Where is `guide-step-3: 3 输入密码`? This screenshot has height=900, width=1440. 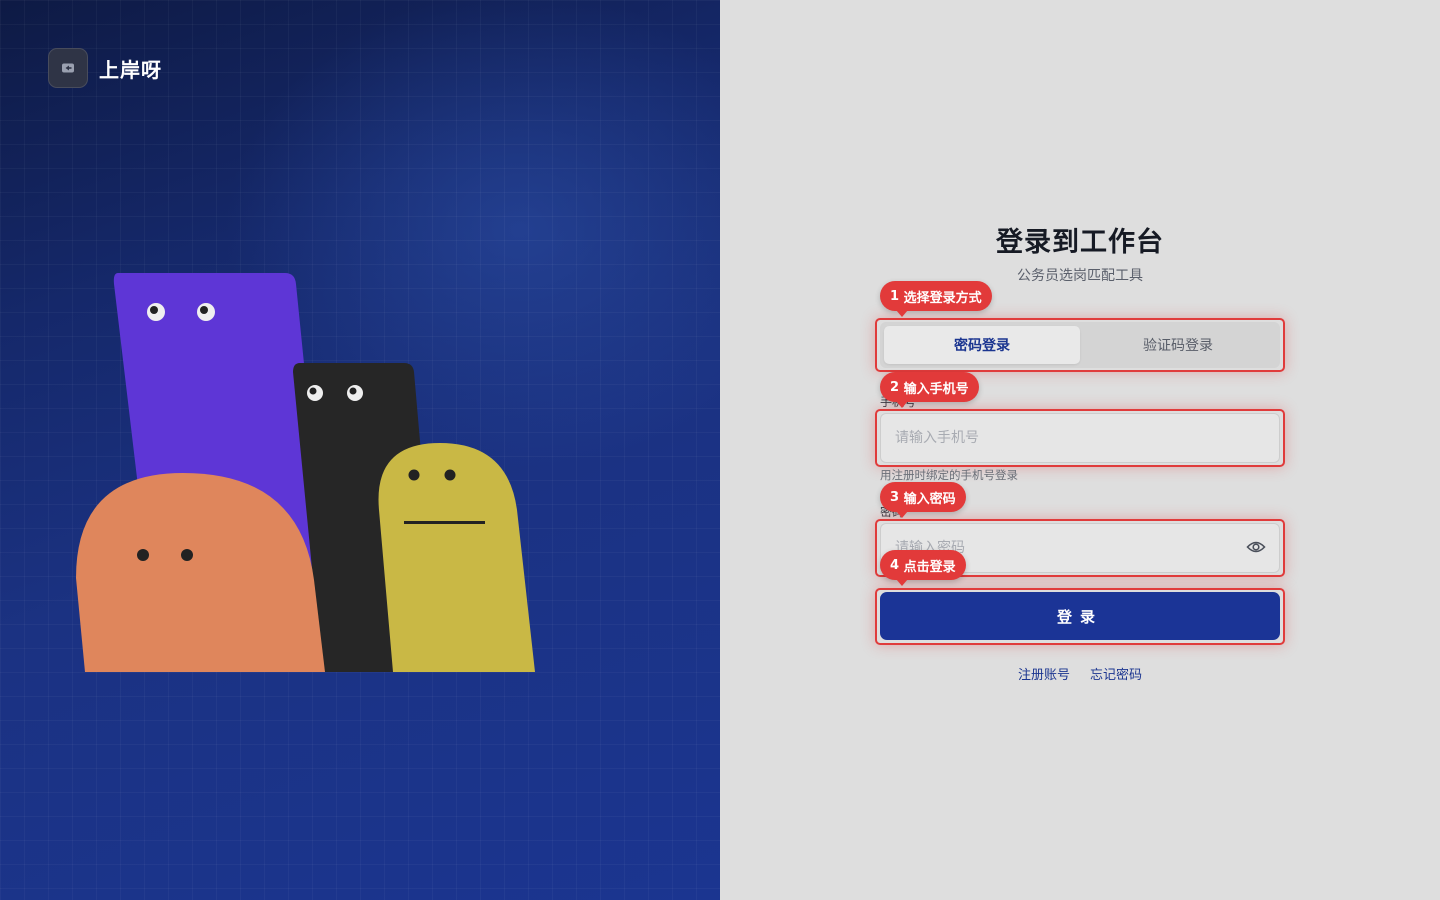
guide-step-3: 3 输入密码 is located at coordinates (923, 500).